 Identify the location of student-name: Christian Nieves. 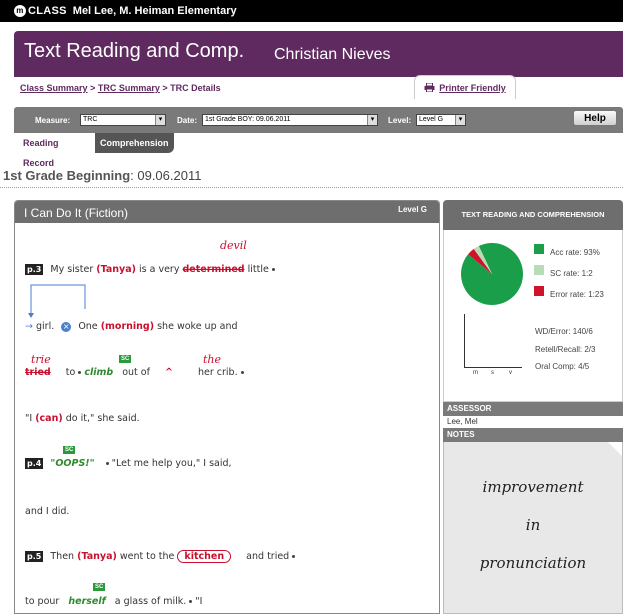
(332, 54).